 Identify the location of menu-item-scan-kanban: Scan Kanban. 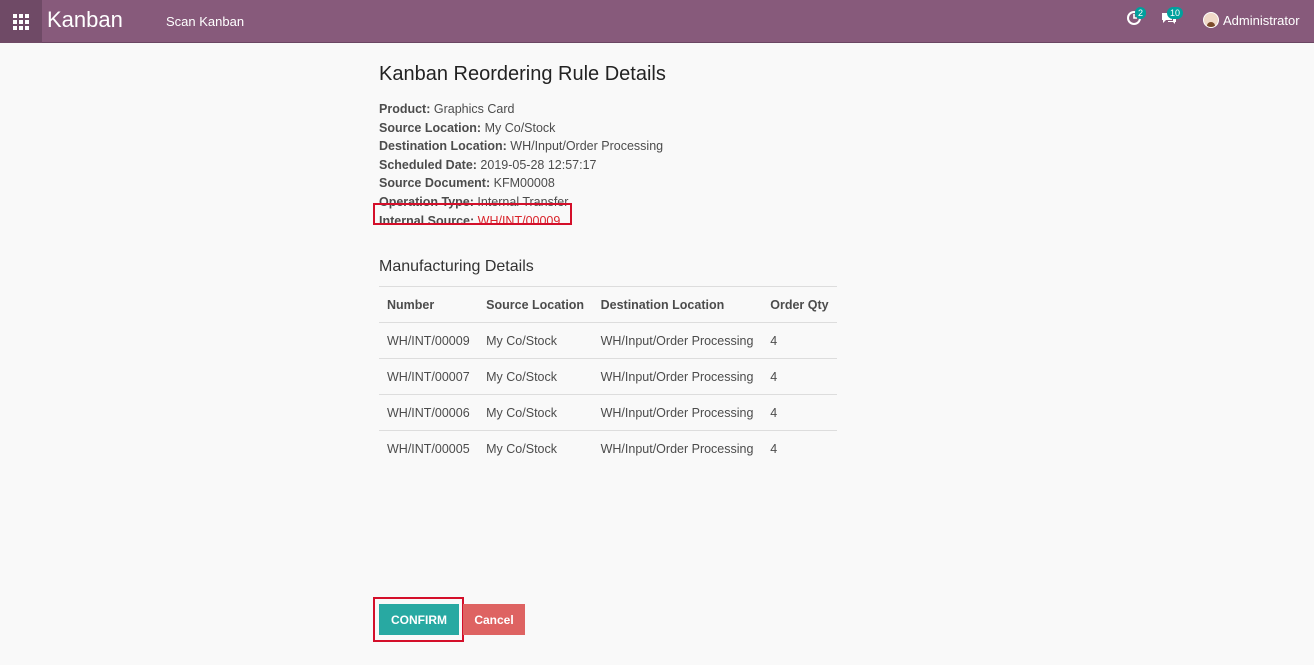
(205, 21).